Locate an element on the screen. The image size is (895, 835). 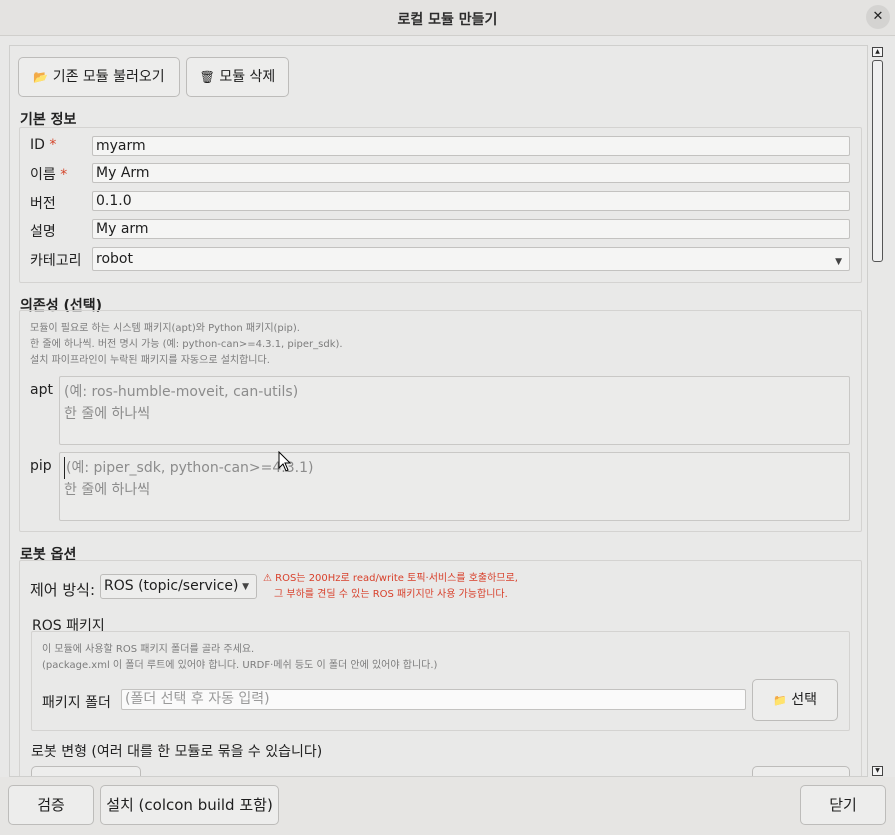
dependencies-help-3: 설치 파이프라인이 누락된 패키지를 자동으로 설치합니다. is located at coordinates (150, 360).